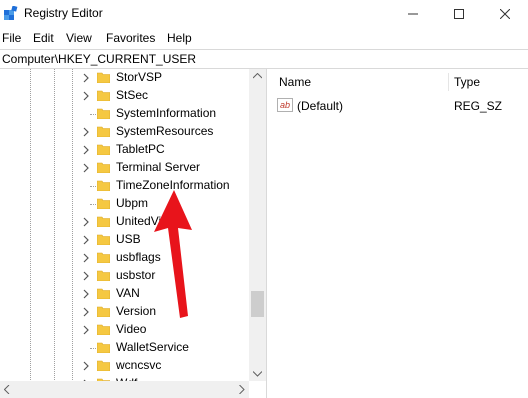  I want to click on address-bar: Computer\HKEY_CURRENT_USER, so click(264, 59).